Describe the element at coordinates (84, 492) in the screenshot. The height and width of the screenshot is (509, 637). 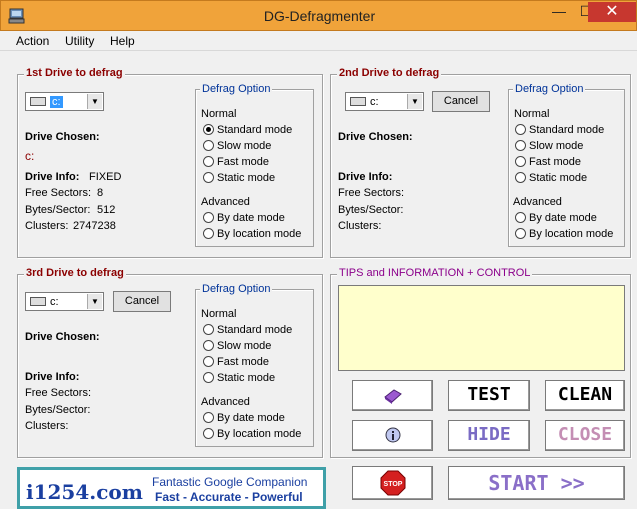
I see `banner-logo: i1254.com` at that location.